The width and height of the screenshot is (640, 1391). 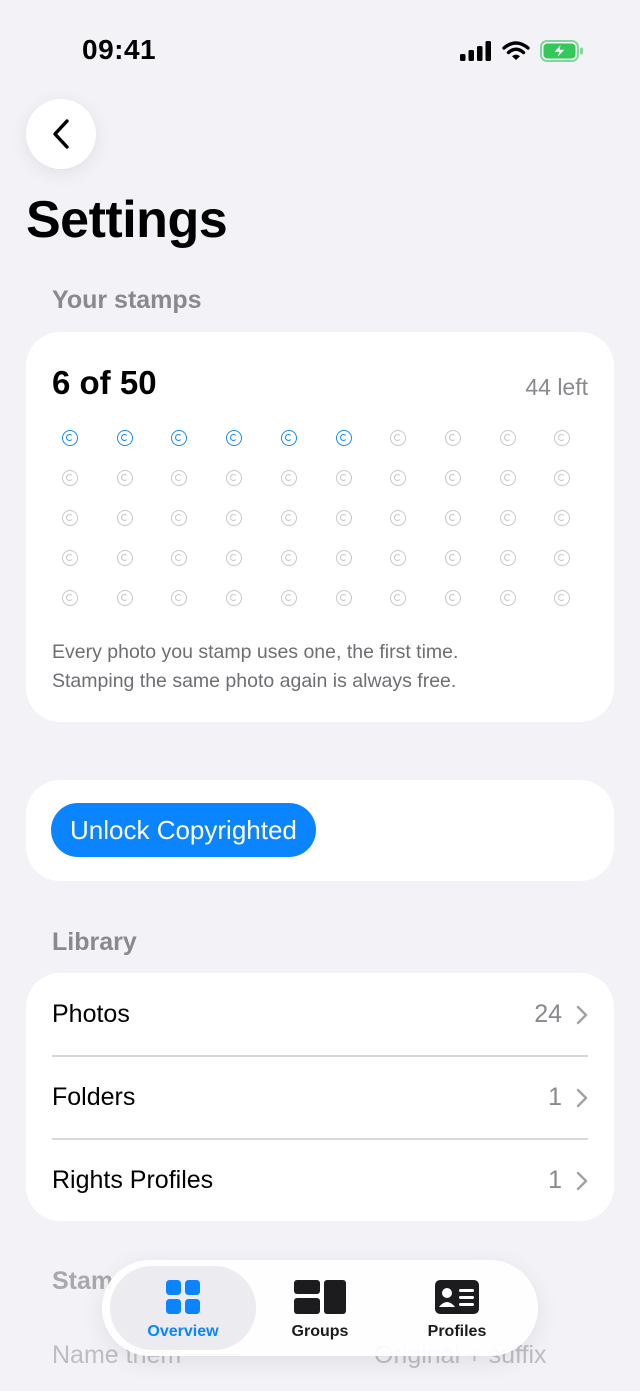 What do you see at coordinates (320, 50) in the screenshot?
I see `status-bar: 09:41` at bounding box center [320, 50].